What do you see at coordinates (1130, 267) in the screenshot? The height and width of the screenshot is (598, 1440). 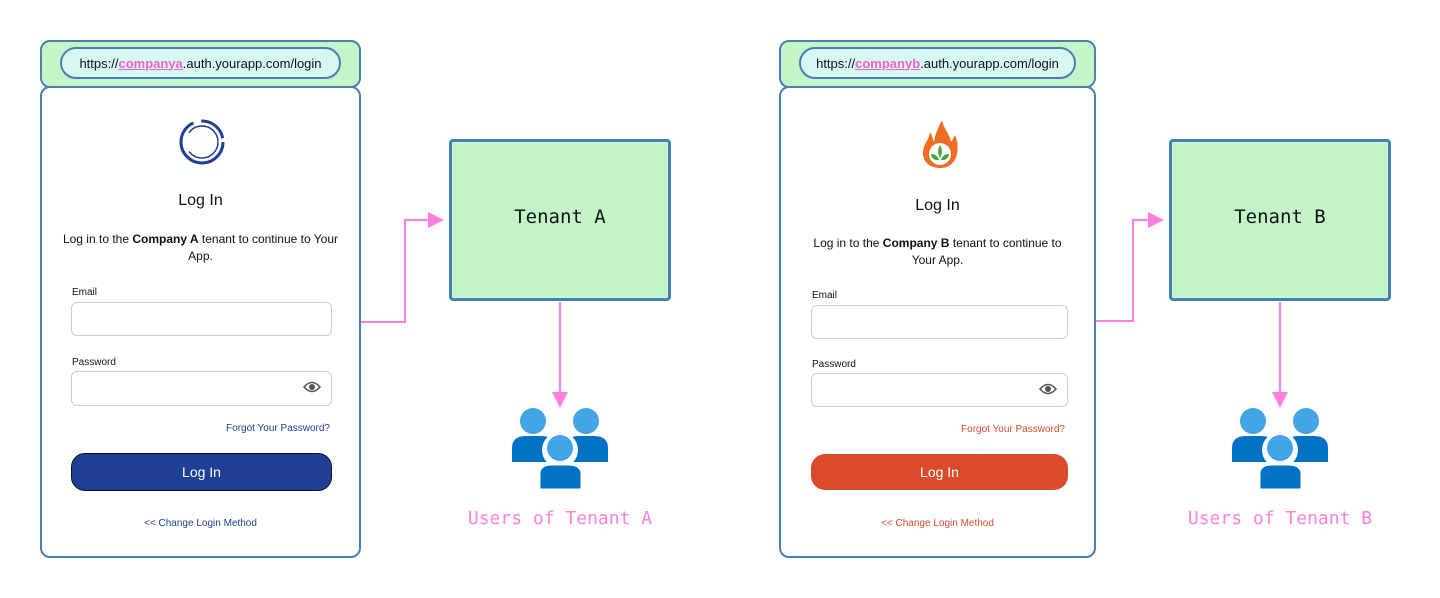 I see `arrow-card-b-to-tenant-b` at bounding box center [1130, 267].